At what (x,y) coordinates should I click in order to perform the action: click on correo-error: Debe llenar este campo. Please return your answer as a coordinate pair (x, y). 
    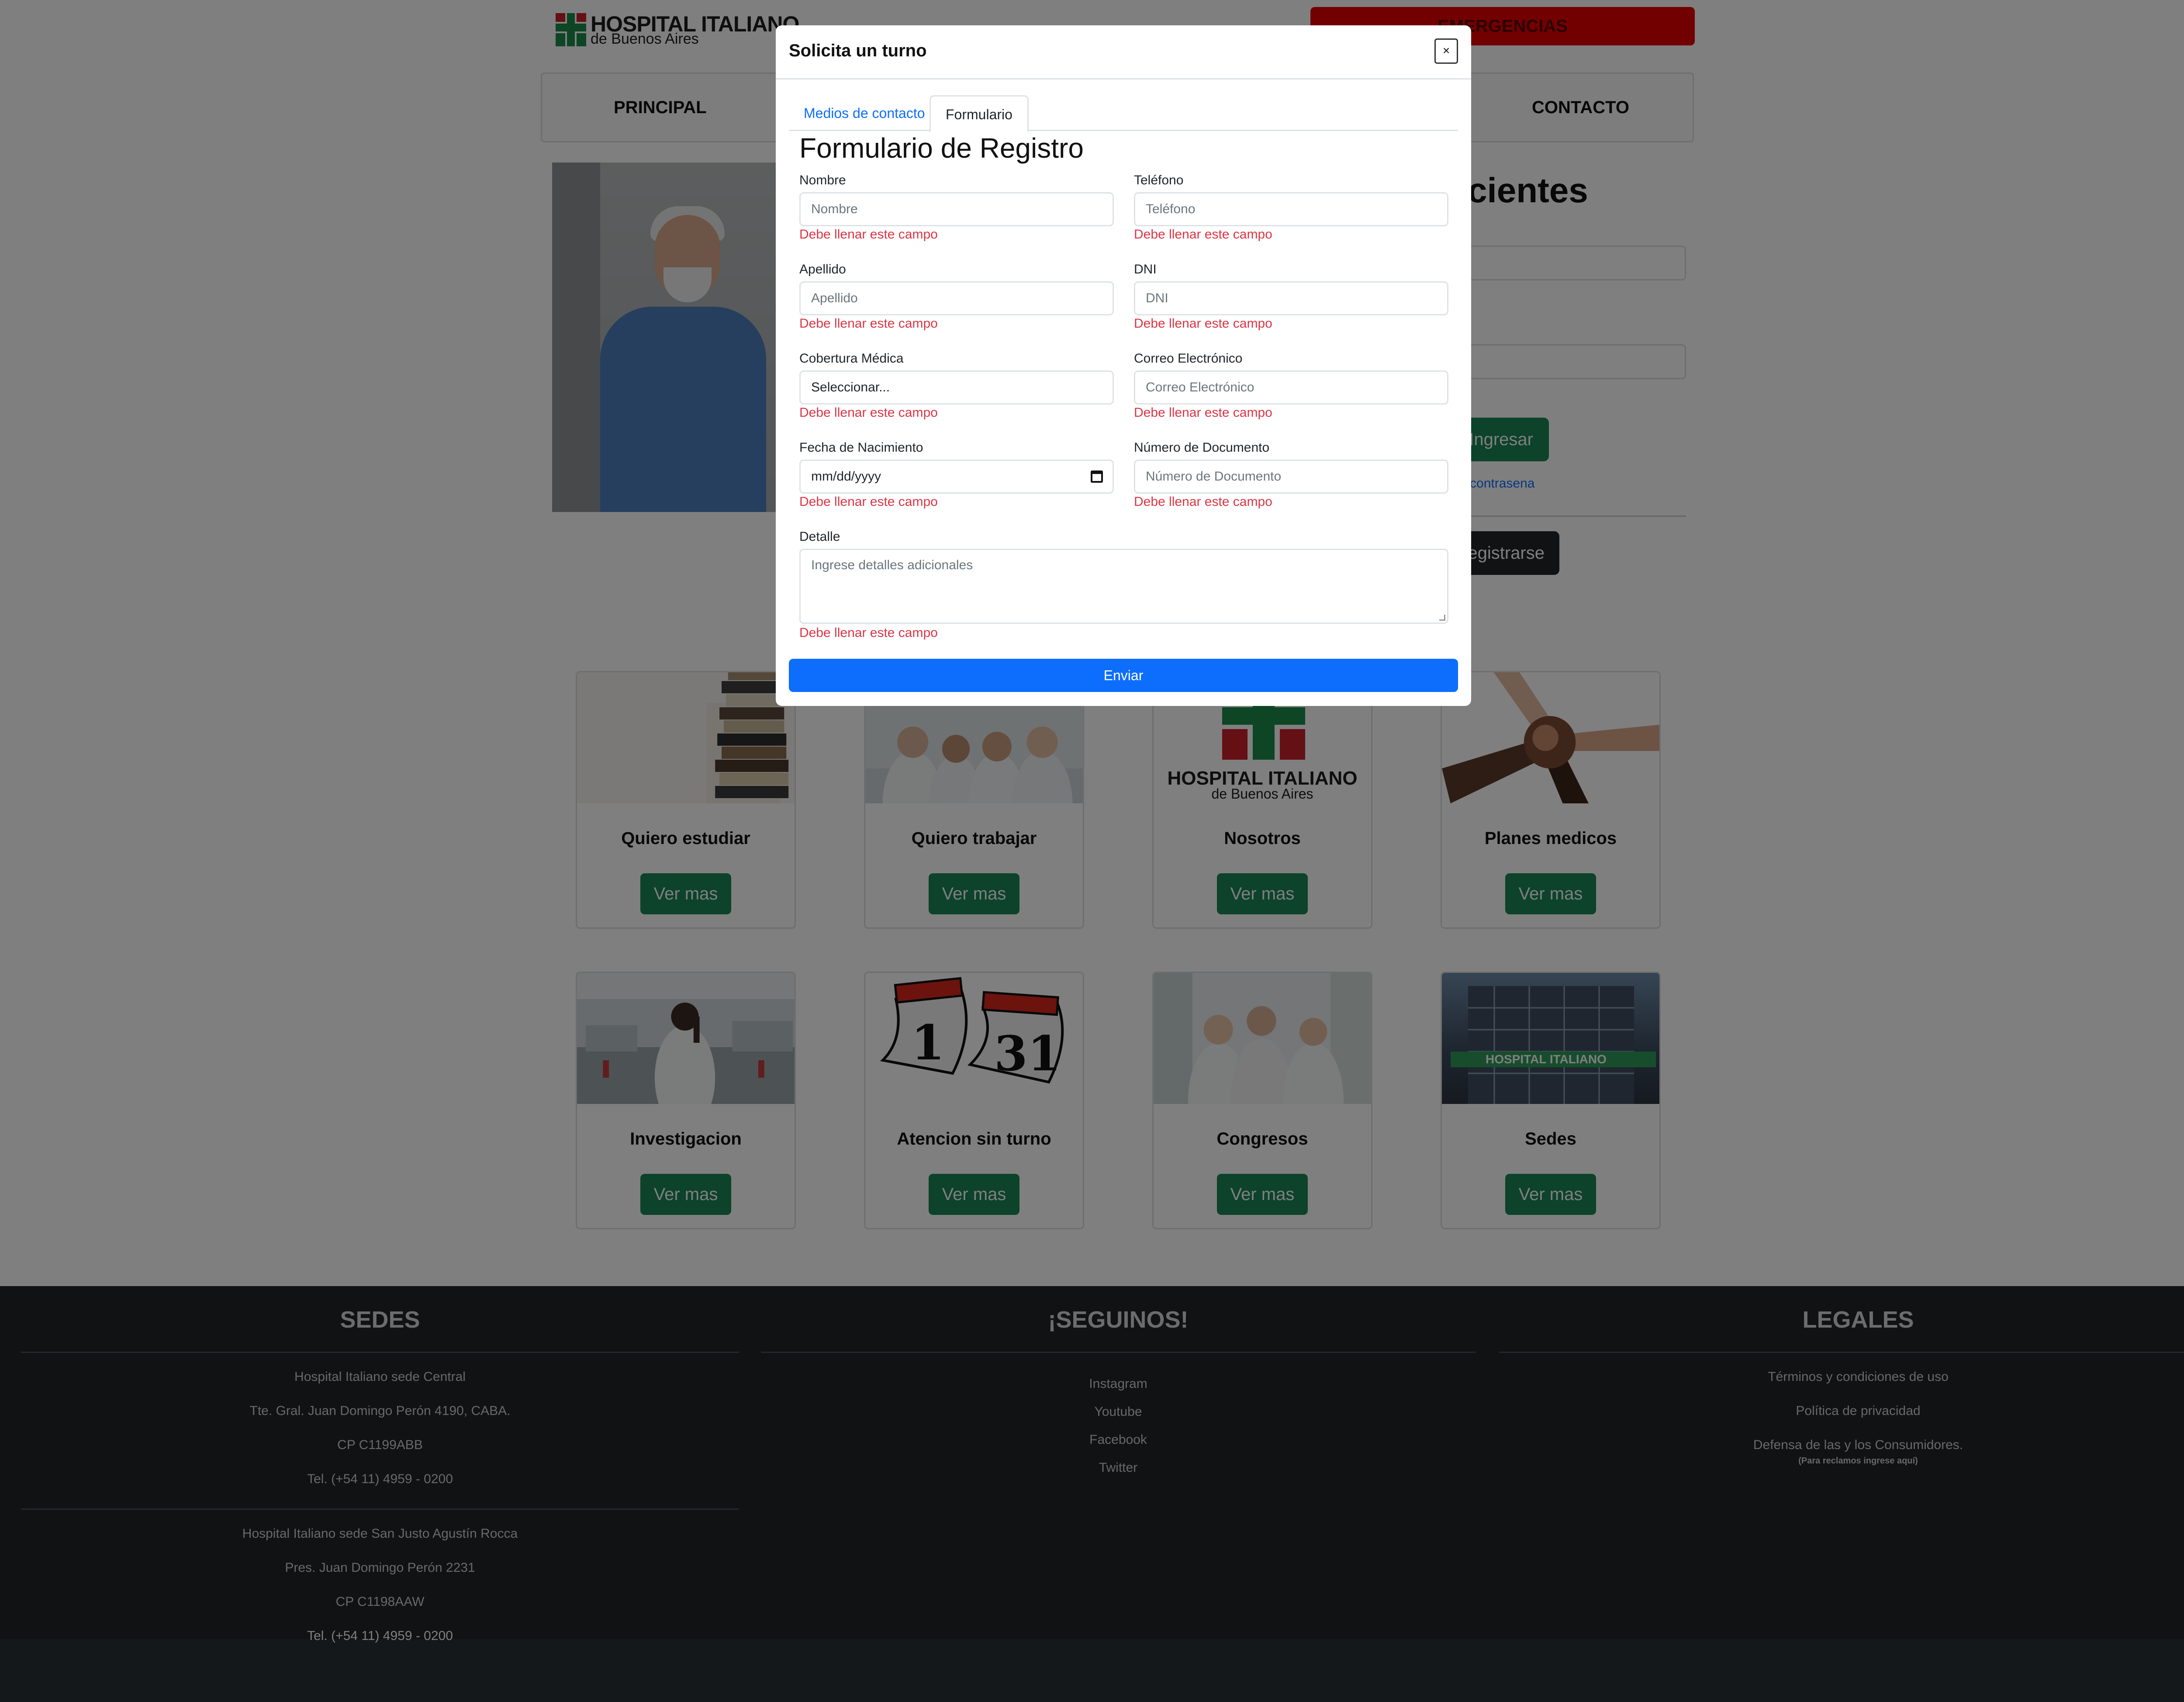
    Looking at the image, I should click on (1203, 412).